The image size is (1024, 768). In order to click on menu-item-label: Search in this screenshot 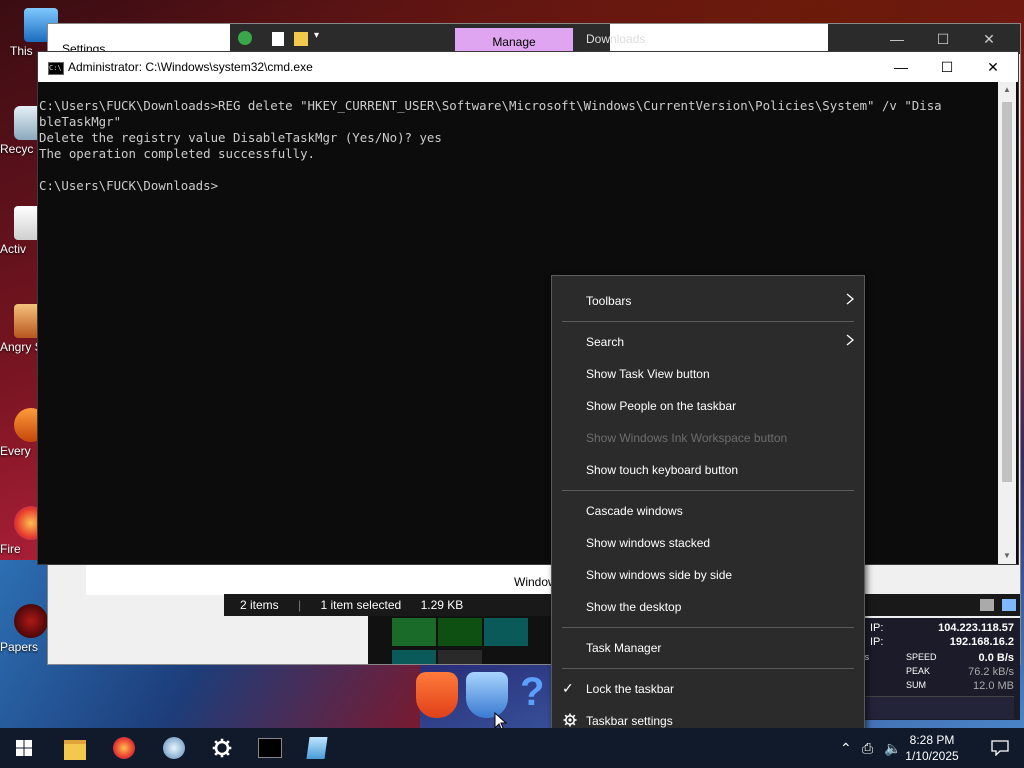, I will do `click(605, 342)`.